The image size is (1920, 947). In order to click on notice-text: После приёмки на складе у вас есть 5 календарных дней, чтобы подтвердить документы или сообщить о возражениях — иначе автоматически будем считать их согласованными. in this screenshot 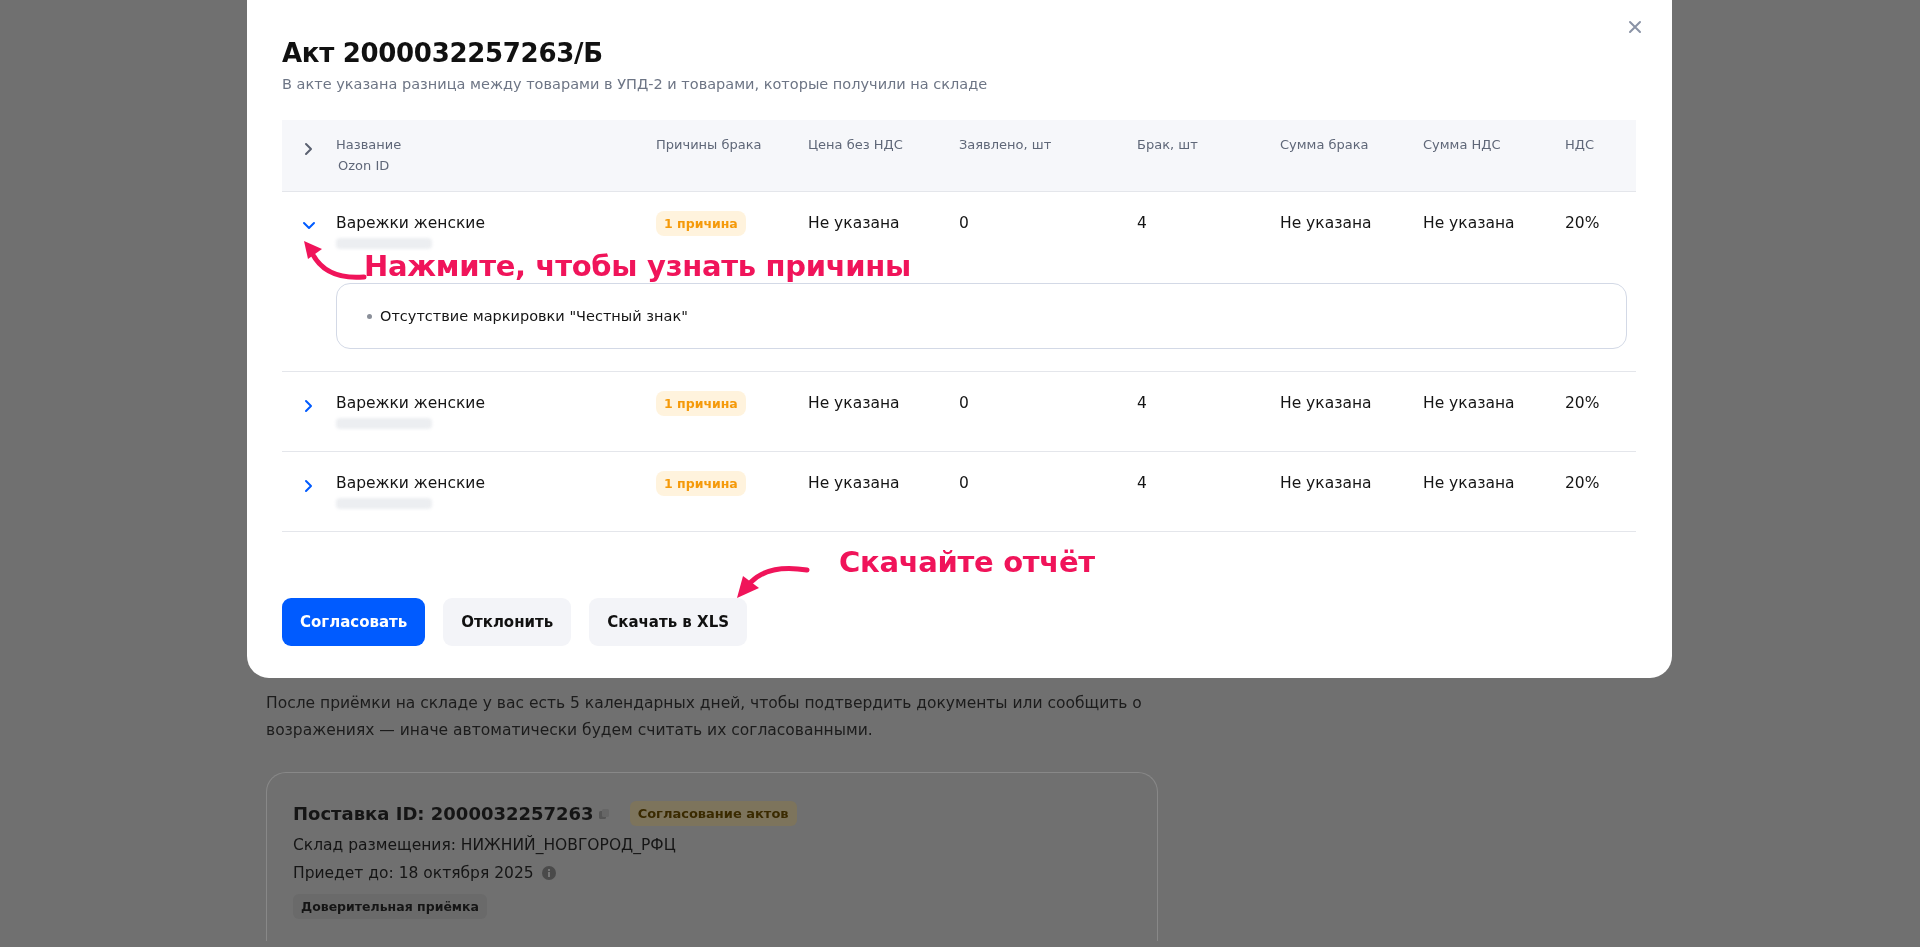, I will do `click(704, 717)`.